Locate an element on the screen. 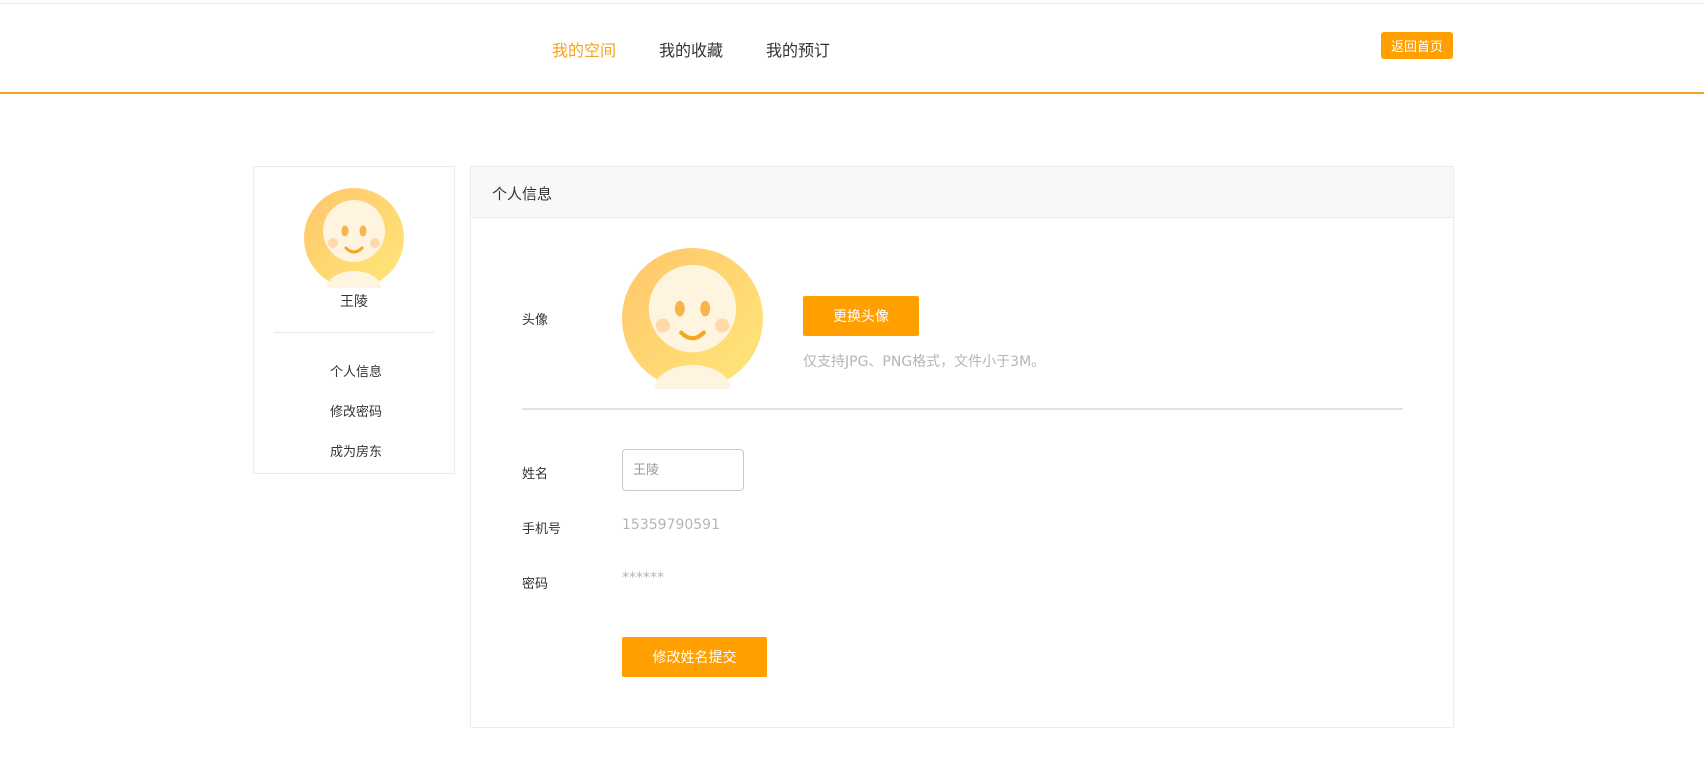 The width and height of the screenshot is (1704, 776). sidebar-divider is located at coordinates (354, 332).